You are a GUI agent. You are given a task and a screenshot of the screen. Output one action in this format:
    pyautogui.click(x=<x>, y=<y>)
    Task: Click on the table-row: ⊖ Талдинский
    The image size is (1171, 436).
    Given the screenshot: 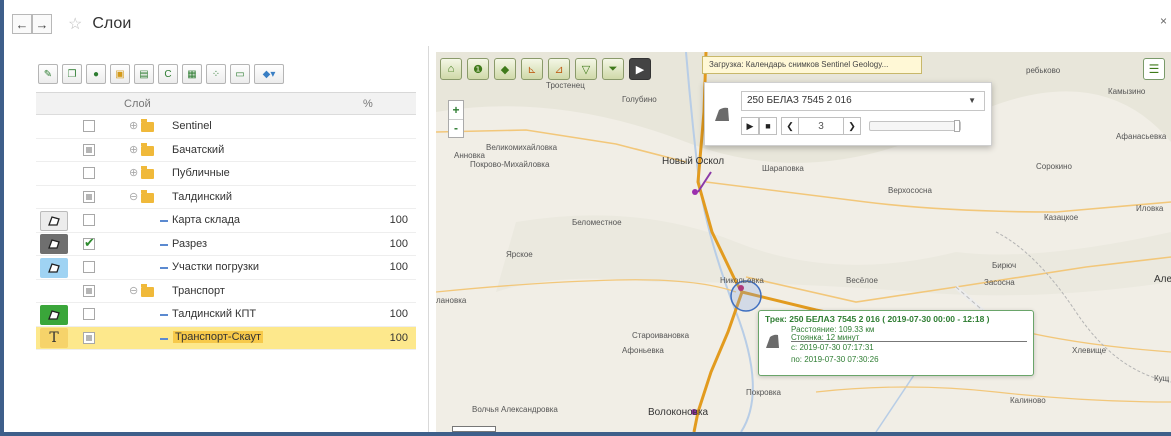 What is the action you would take?
    pyautogui.click(x=226, y=197)
    